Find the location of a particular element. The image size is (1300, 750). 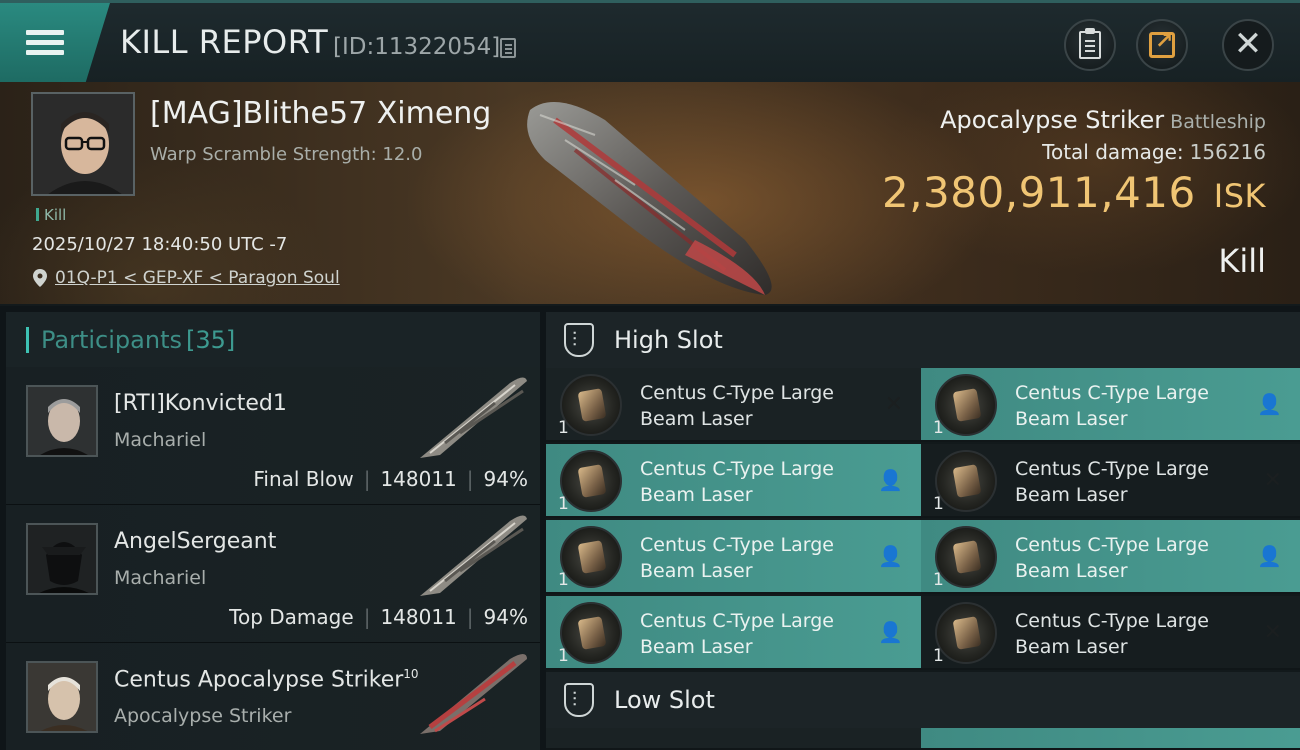

copy-icon is located at coordinates (508, 48).